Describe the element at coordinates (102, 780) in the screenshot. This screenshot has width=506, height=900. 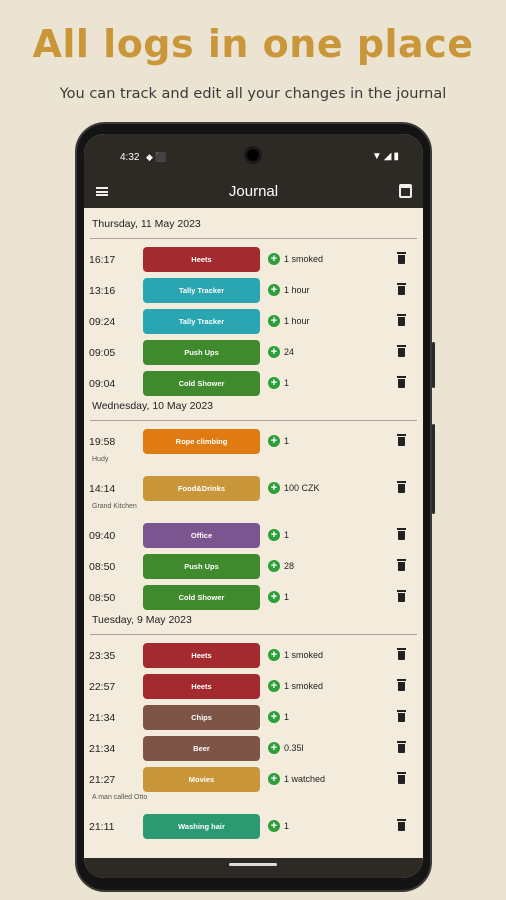
I see `entry-time: 21:27` at that location.